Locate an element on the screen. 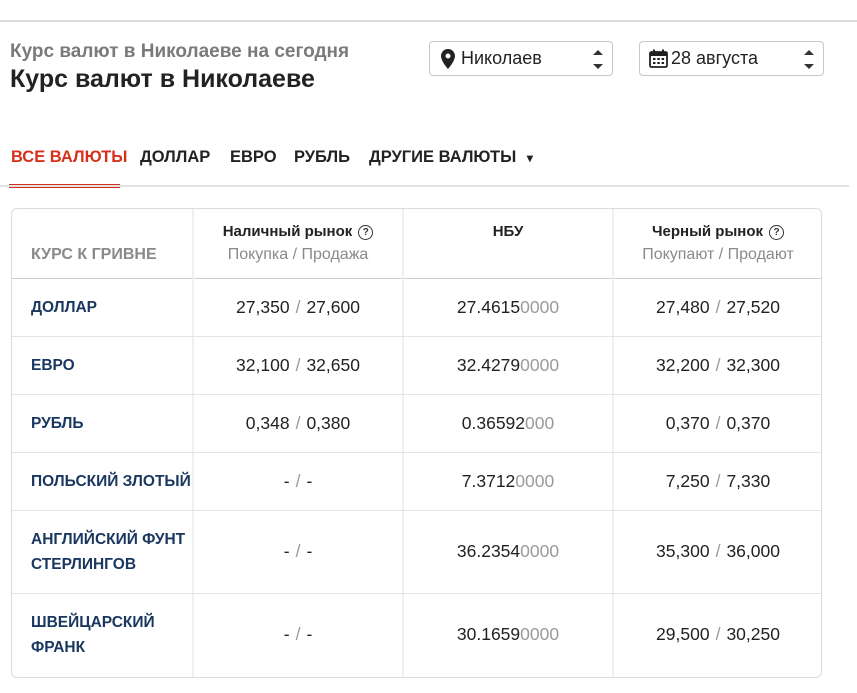 Image resolution: width=857 pixels, height=693 pixels. cash-rate: 32,100/32,650 is located at coordinates (298, 365).